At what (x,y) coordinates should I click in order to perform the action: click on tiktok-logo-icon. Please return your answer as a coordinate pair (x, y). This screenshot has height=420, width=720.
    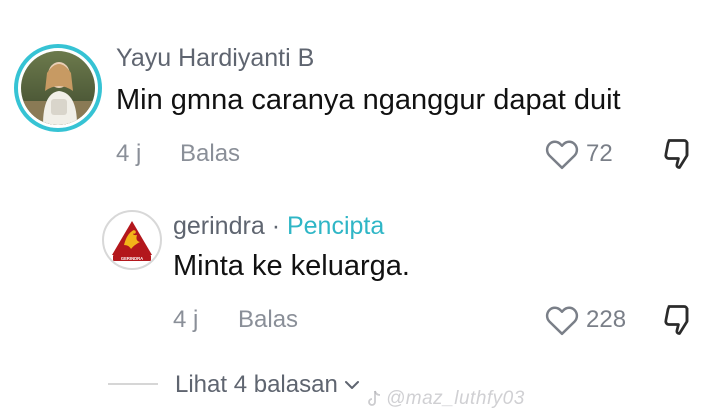
    Looking at the image, I should click on (374, 398).